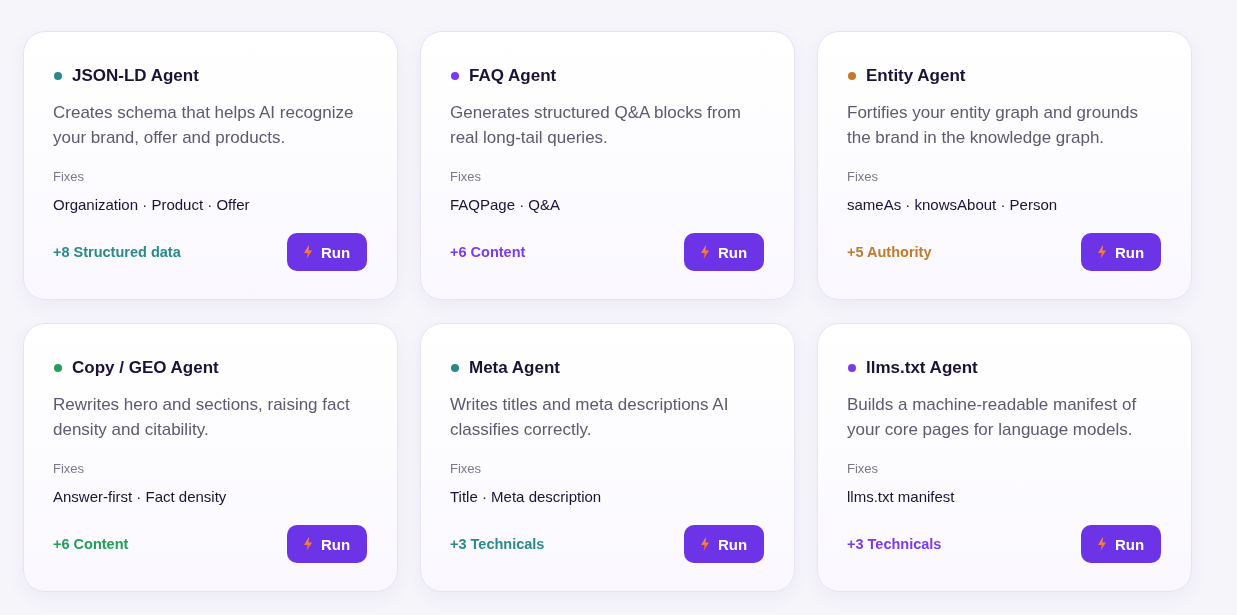 The height and width of the screenshot is (615, 1237). Describe the element at coordinates (514, 368) in the screenshot. I see `agent-title: Meta Agent` at that location.